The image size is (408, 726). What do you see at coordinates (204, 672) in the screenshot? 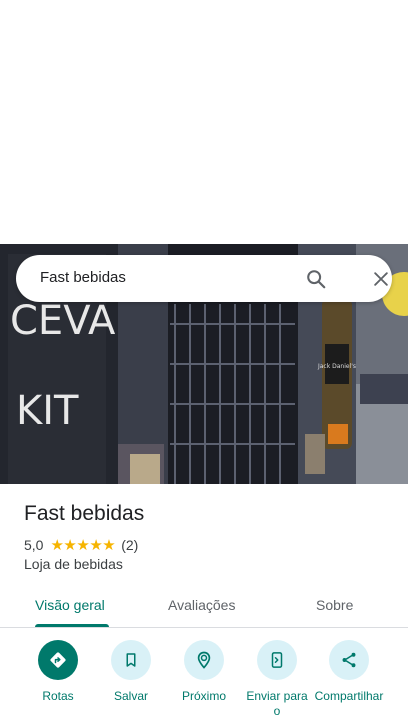
I see `nearby-button: Próximo` at bounding box center [204, 672].